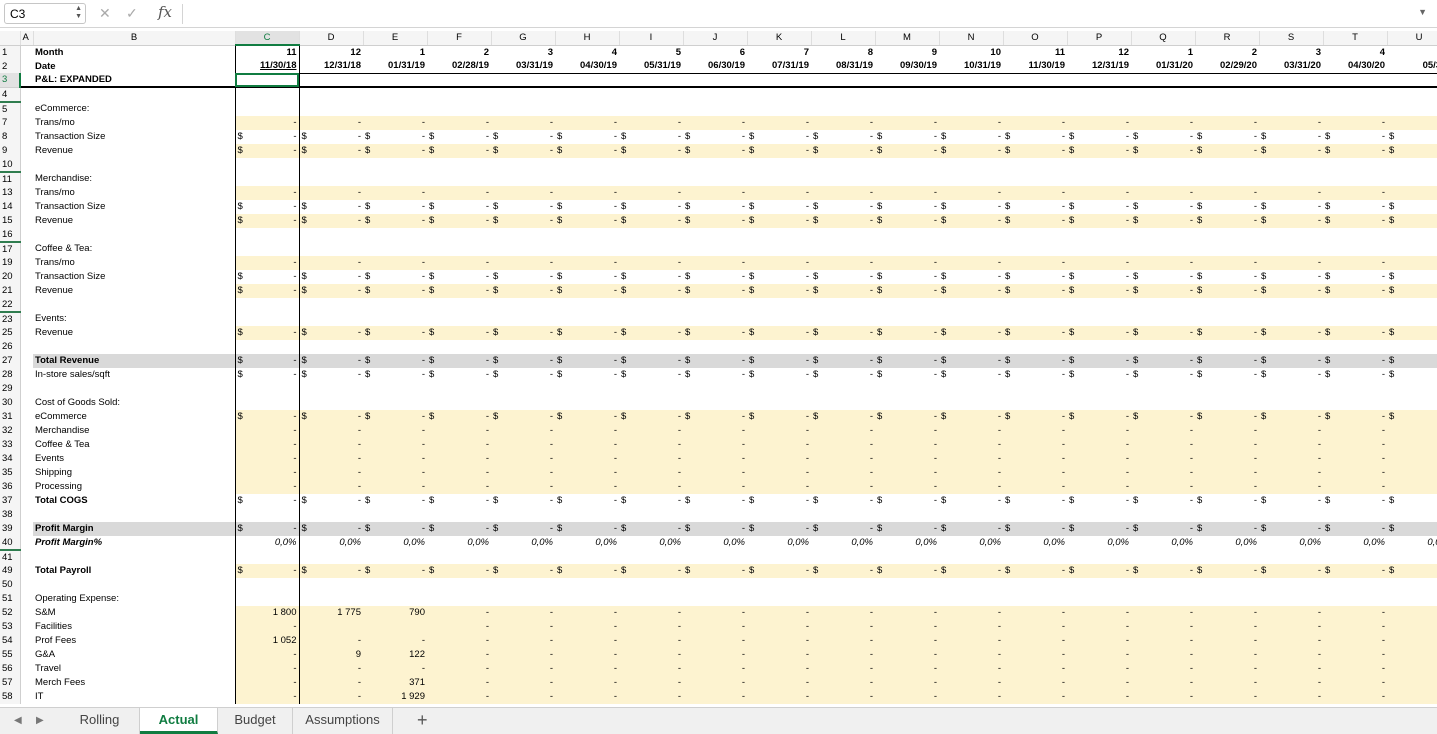  I want to click on percent-cell: 0,0%, so click(1035, 543).